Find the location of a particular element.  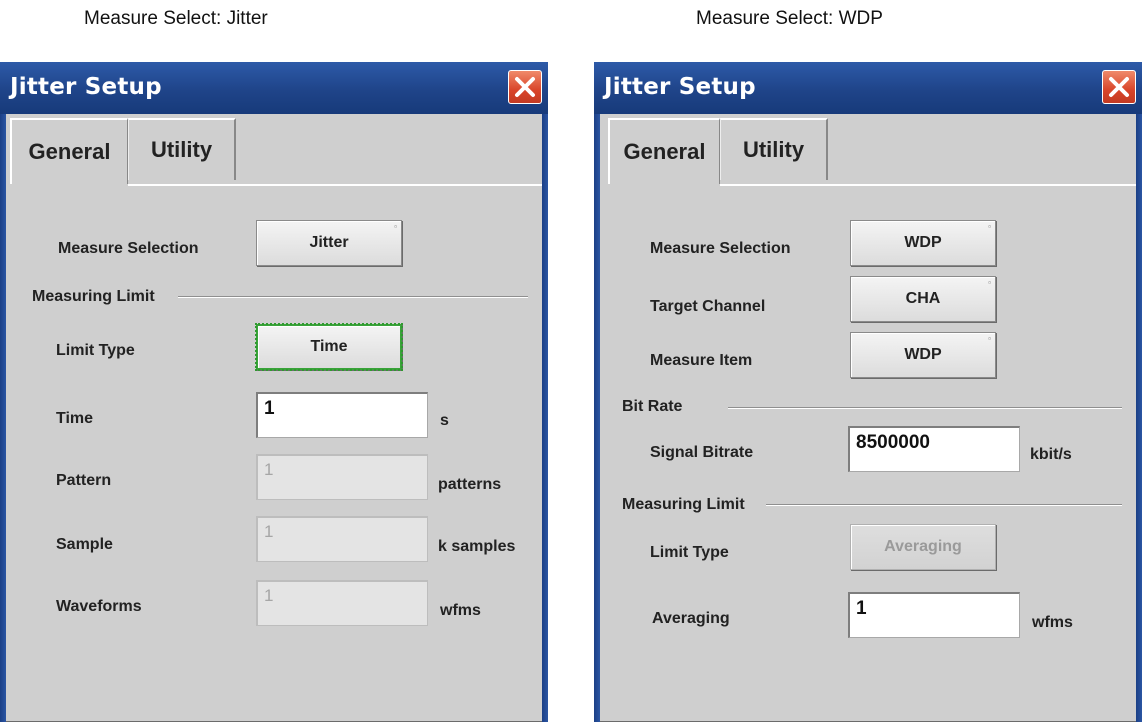

measure-item-button: WDP ▫ is located at coordinates (923, 355).